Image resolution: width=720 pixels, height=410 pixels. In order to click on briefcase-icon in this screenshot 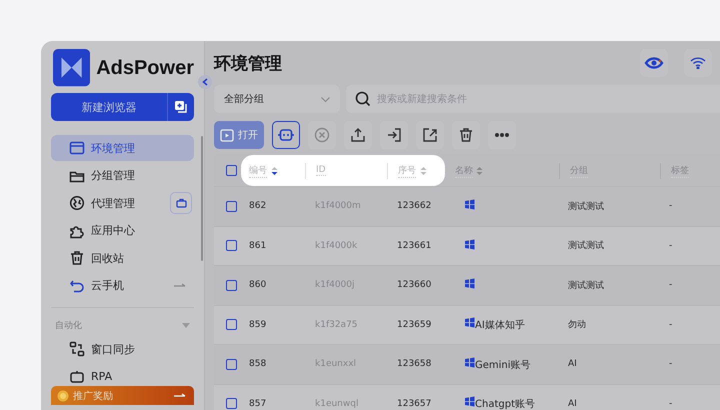, I will do `click(181, 203)`.